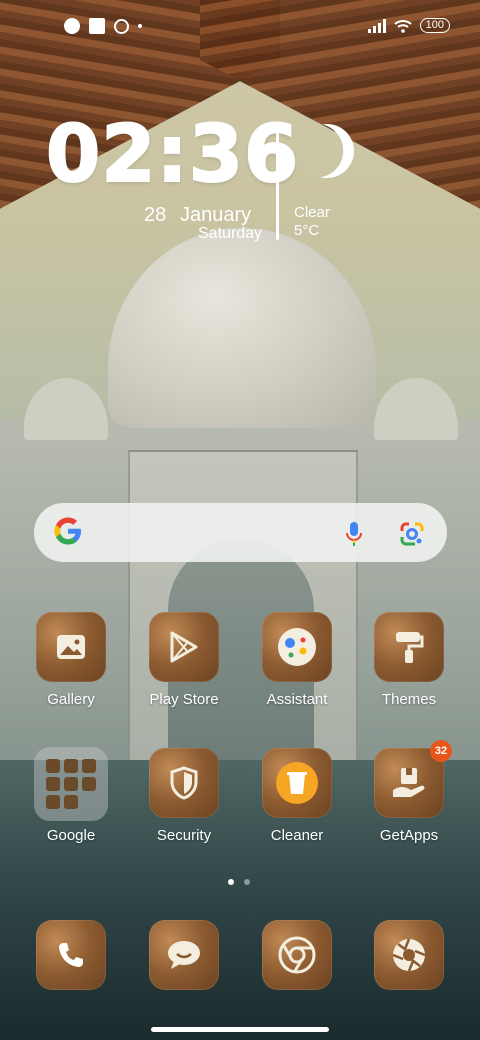 The width and height of the screenshot is (480, 1040). Describe the element at coordinates (242, 328) in the screenshot. I see `wallpaper-main-dome` at that location.